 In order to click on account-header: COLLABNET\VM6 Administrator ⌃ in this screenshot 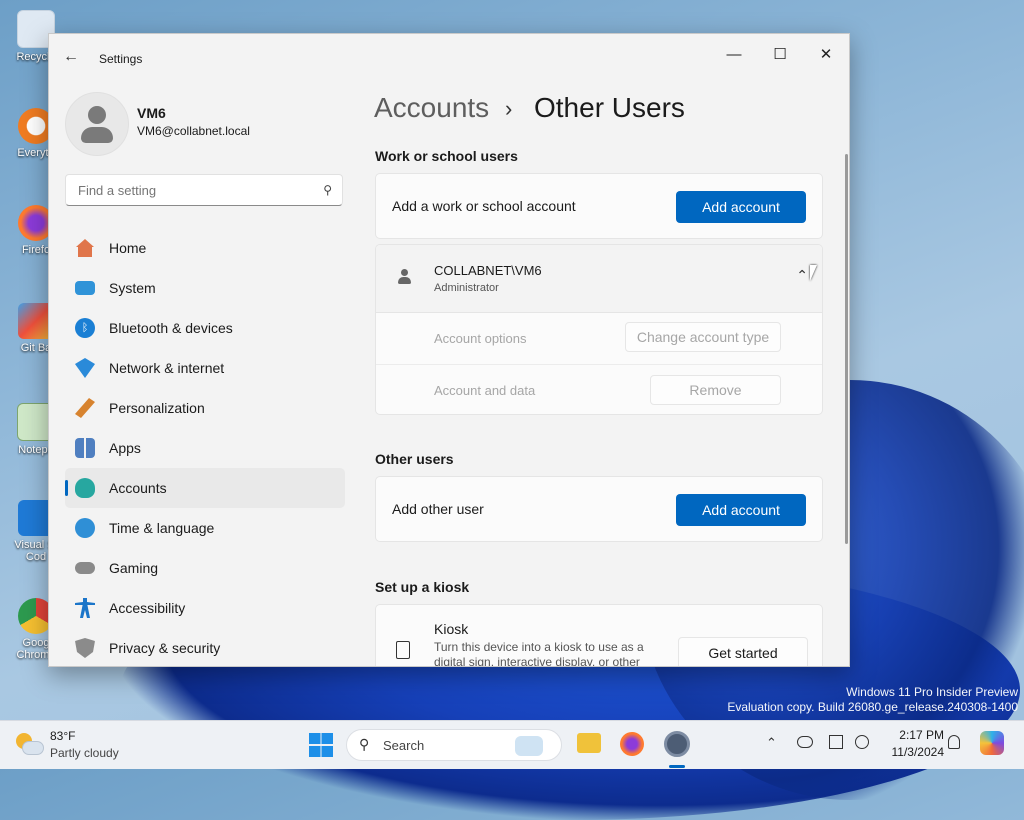, I will do `click(599, 279)`.